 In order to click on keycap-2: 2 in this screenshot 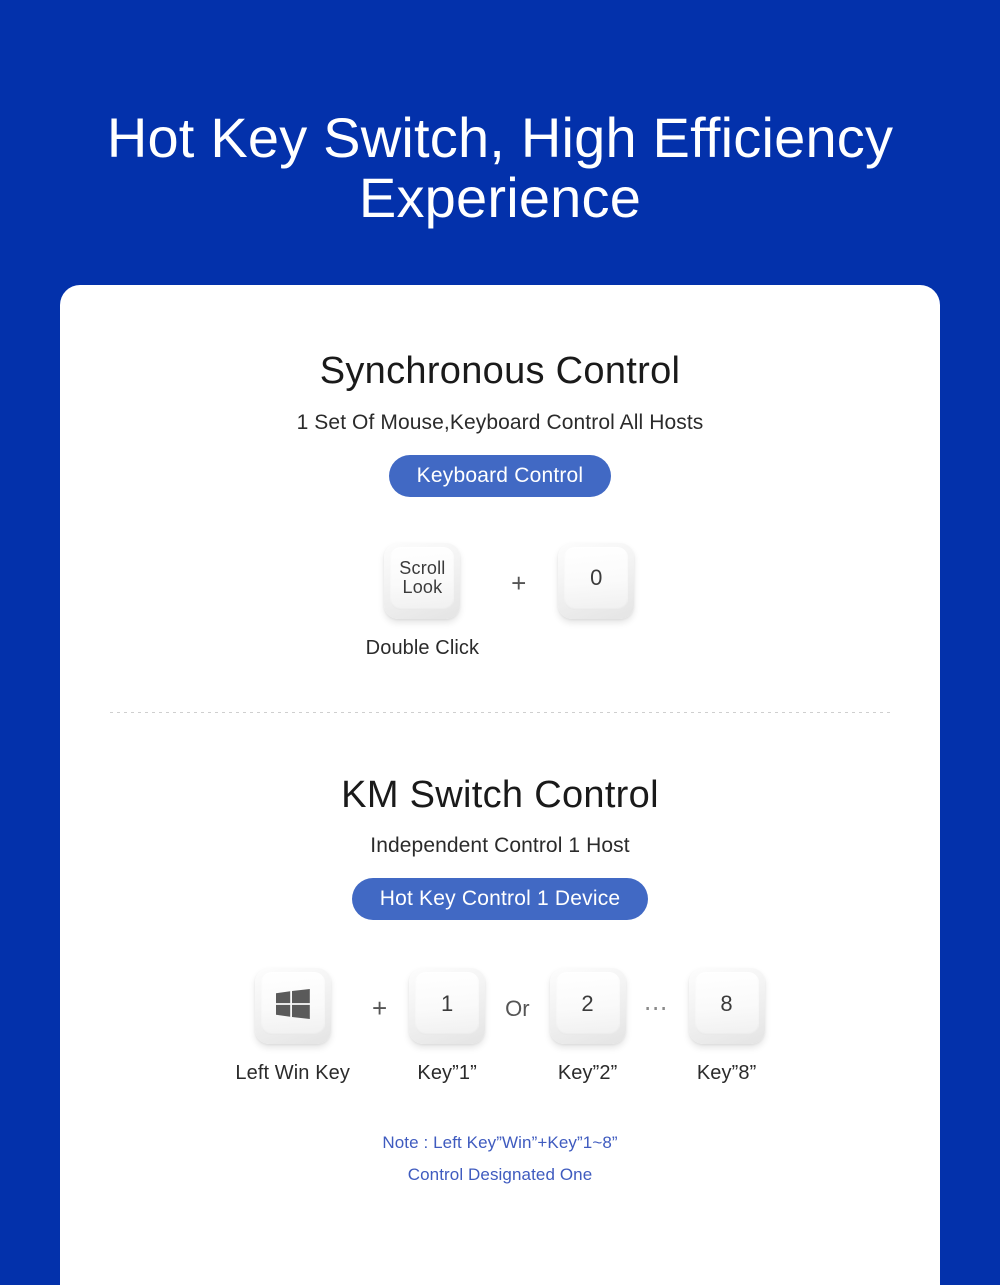, I will do `click(587, 1006)`.